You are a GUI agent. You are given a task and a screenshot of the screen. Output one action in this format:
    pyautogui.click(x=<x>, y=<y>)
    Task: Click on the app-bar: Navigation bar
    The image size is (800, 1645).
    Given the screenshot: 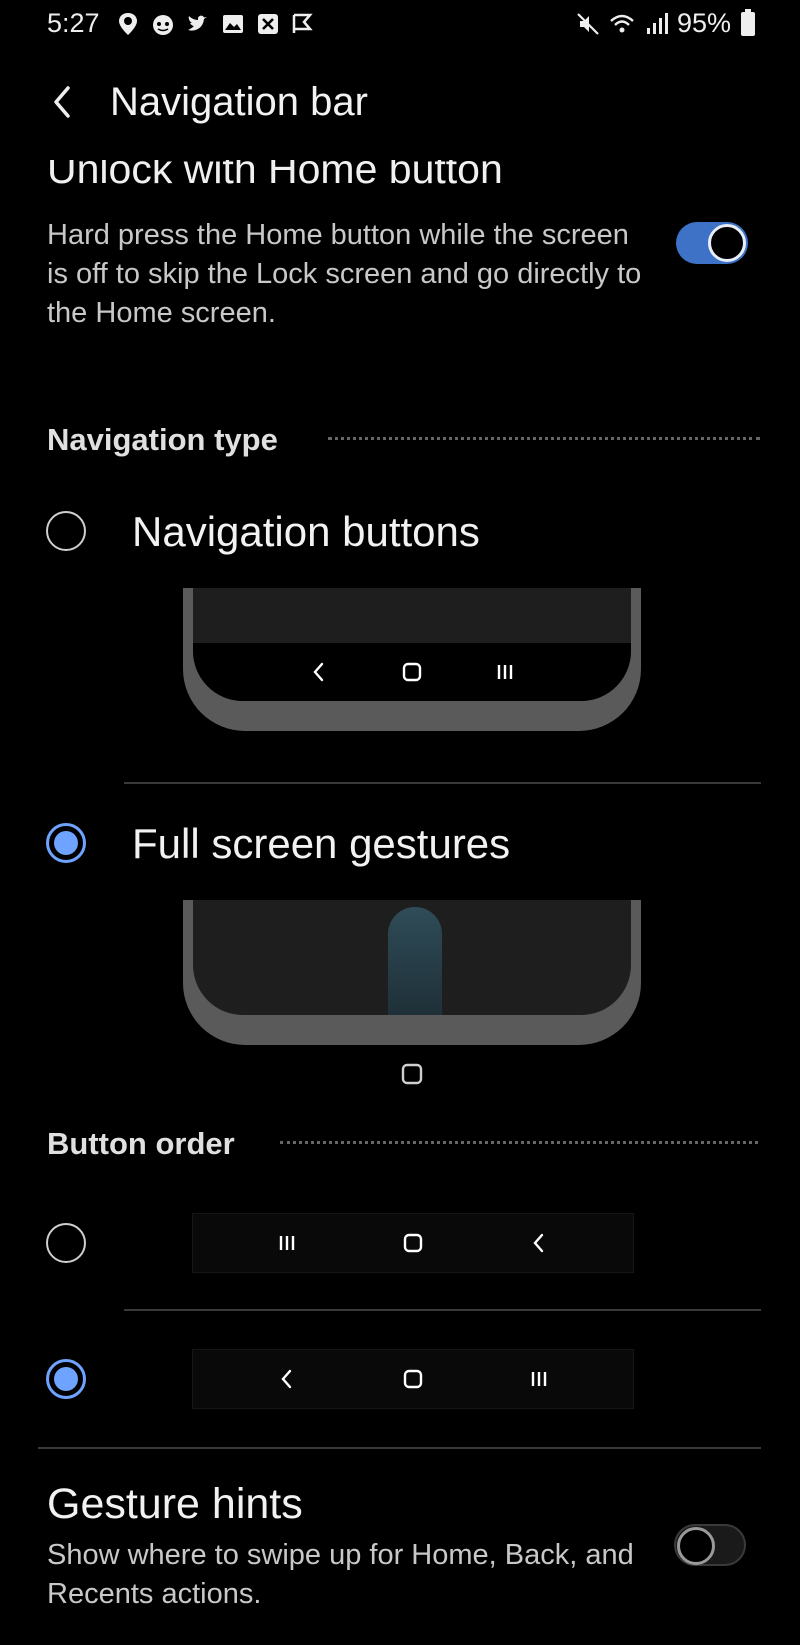 What is the action you would take?
    pyautogui.click(x=400, y=105)
    